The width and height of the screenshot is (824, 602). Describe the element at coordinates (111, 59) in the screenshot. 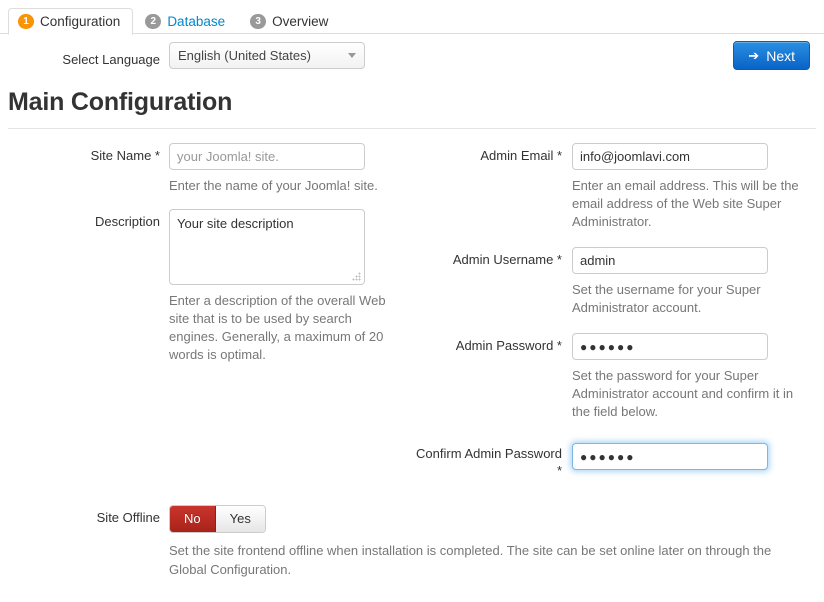

I see `select-language-label: Select Language` at that location.